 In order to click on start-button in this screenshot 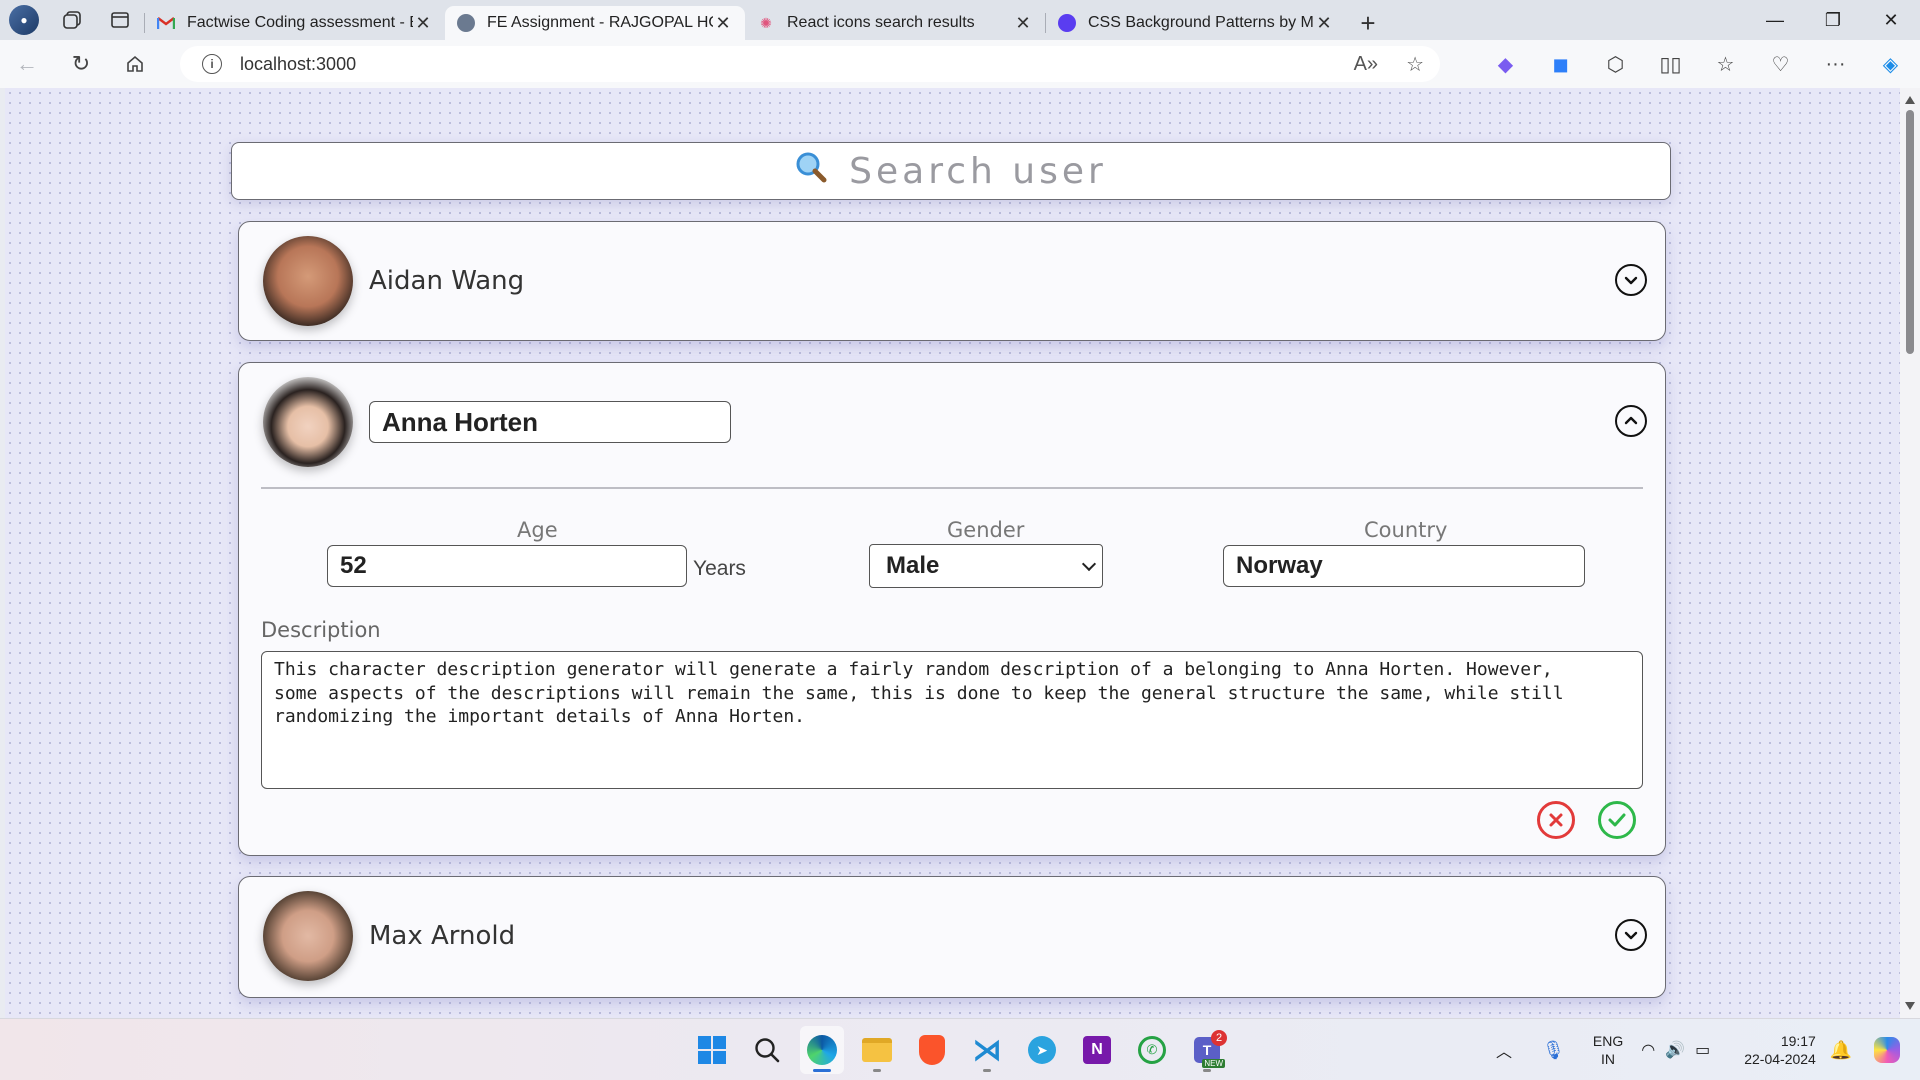, I will do `click(712, 1050)`.